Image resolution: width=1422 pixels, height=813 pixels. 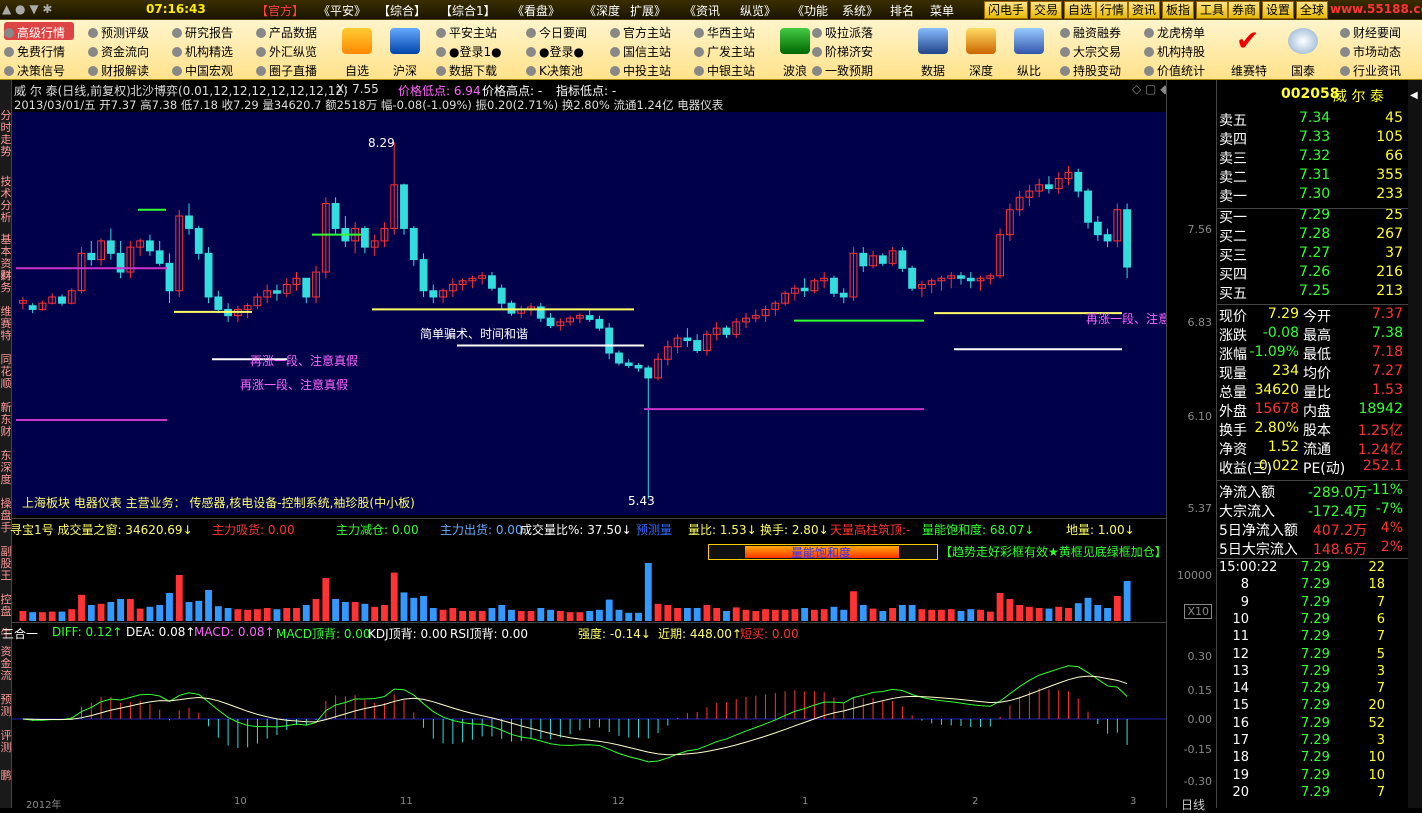 What do you see at coordinates (1370, 70) in the screenshot?
I see `tb-hangyezixun: 行业资讯` at bounding box center [1370, 70].